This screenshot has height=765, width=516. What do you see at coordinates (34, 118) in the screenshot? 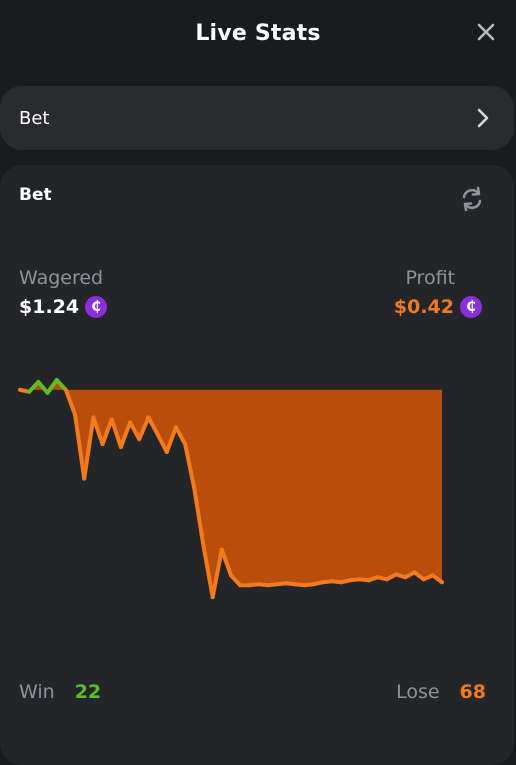
I see `selector-label: Bet` at bounding box center [34, 118].